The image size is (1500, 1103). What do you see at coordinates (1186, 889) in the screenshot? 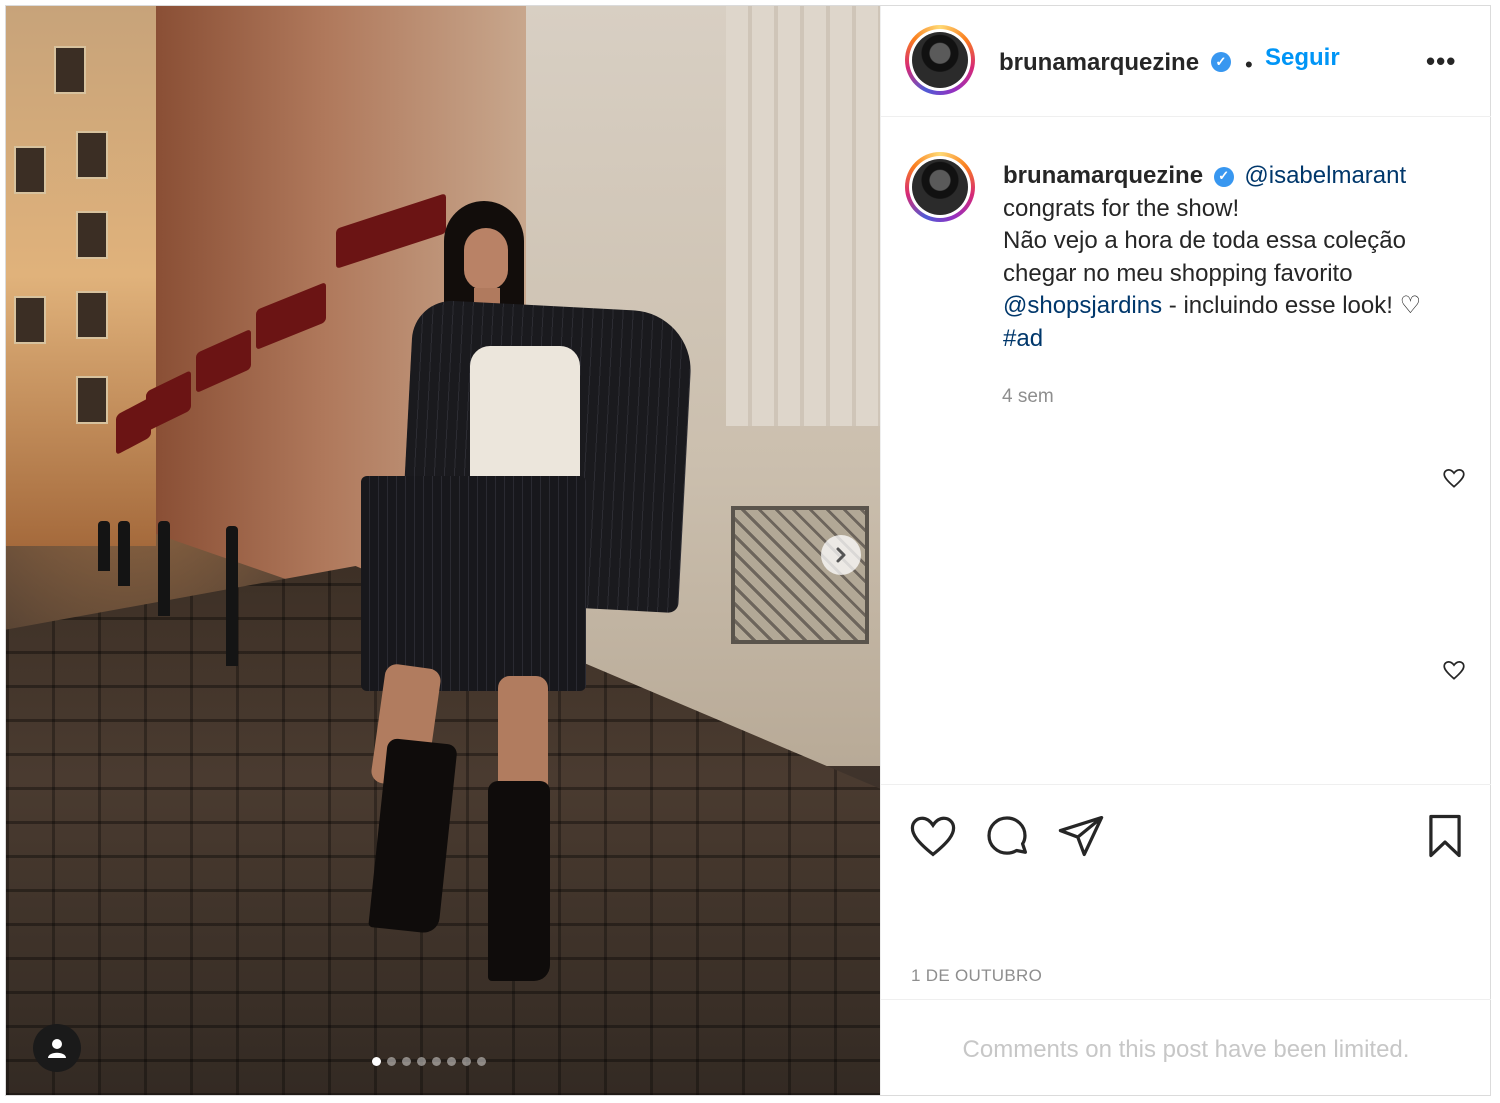
I see `post-actions-bar` at bounding box center [1186, 889].